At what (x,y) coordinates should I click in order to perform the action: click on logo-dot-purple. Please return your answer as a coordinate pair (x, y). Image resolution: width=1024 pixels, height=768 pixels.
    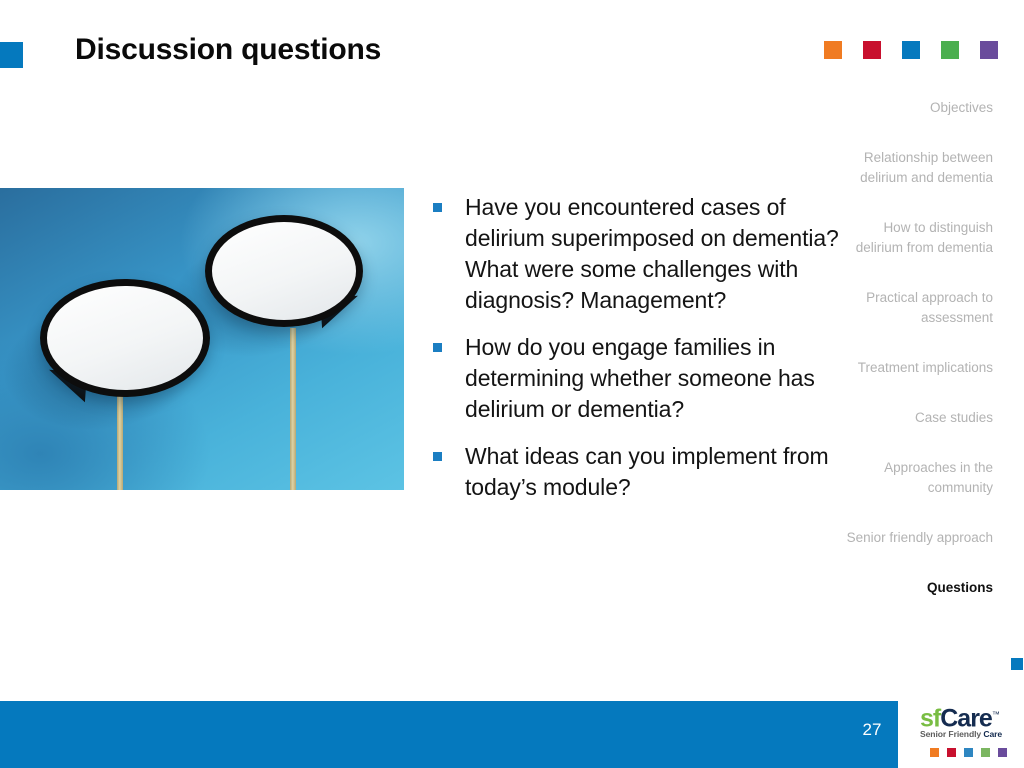
    Looking at the image, I should click on (1002, 752).